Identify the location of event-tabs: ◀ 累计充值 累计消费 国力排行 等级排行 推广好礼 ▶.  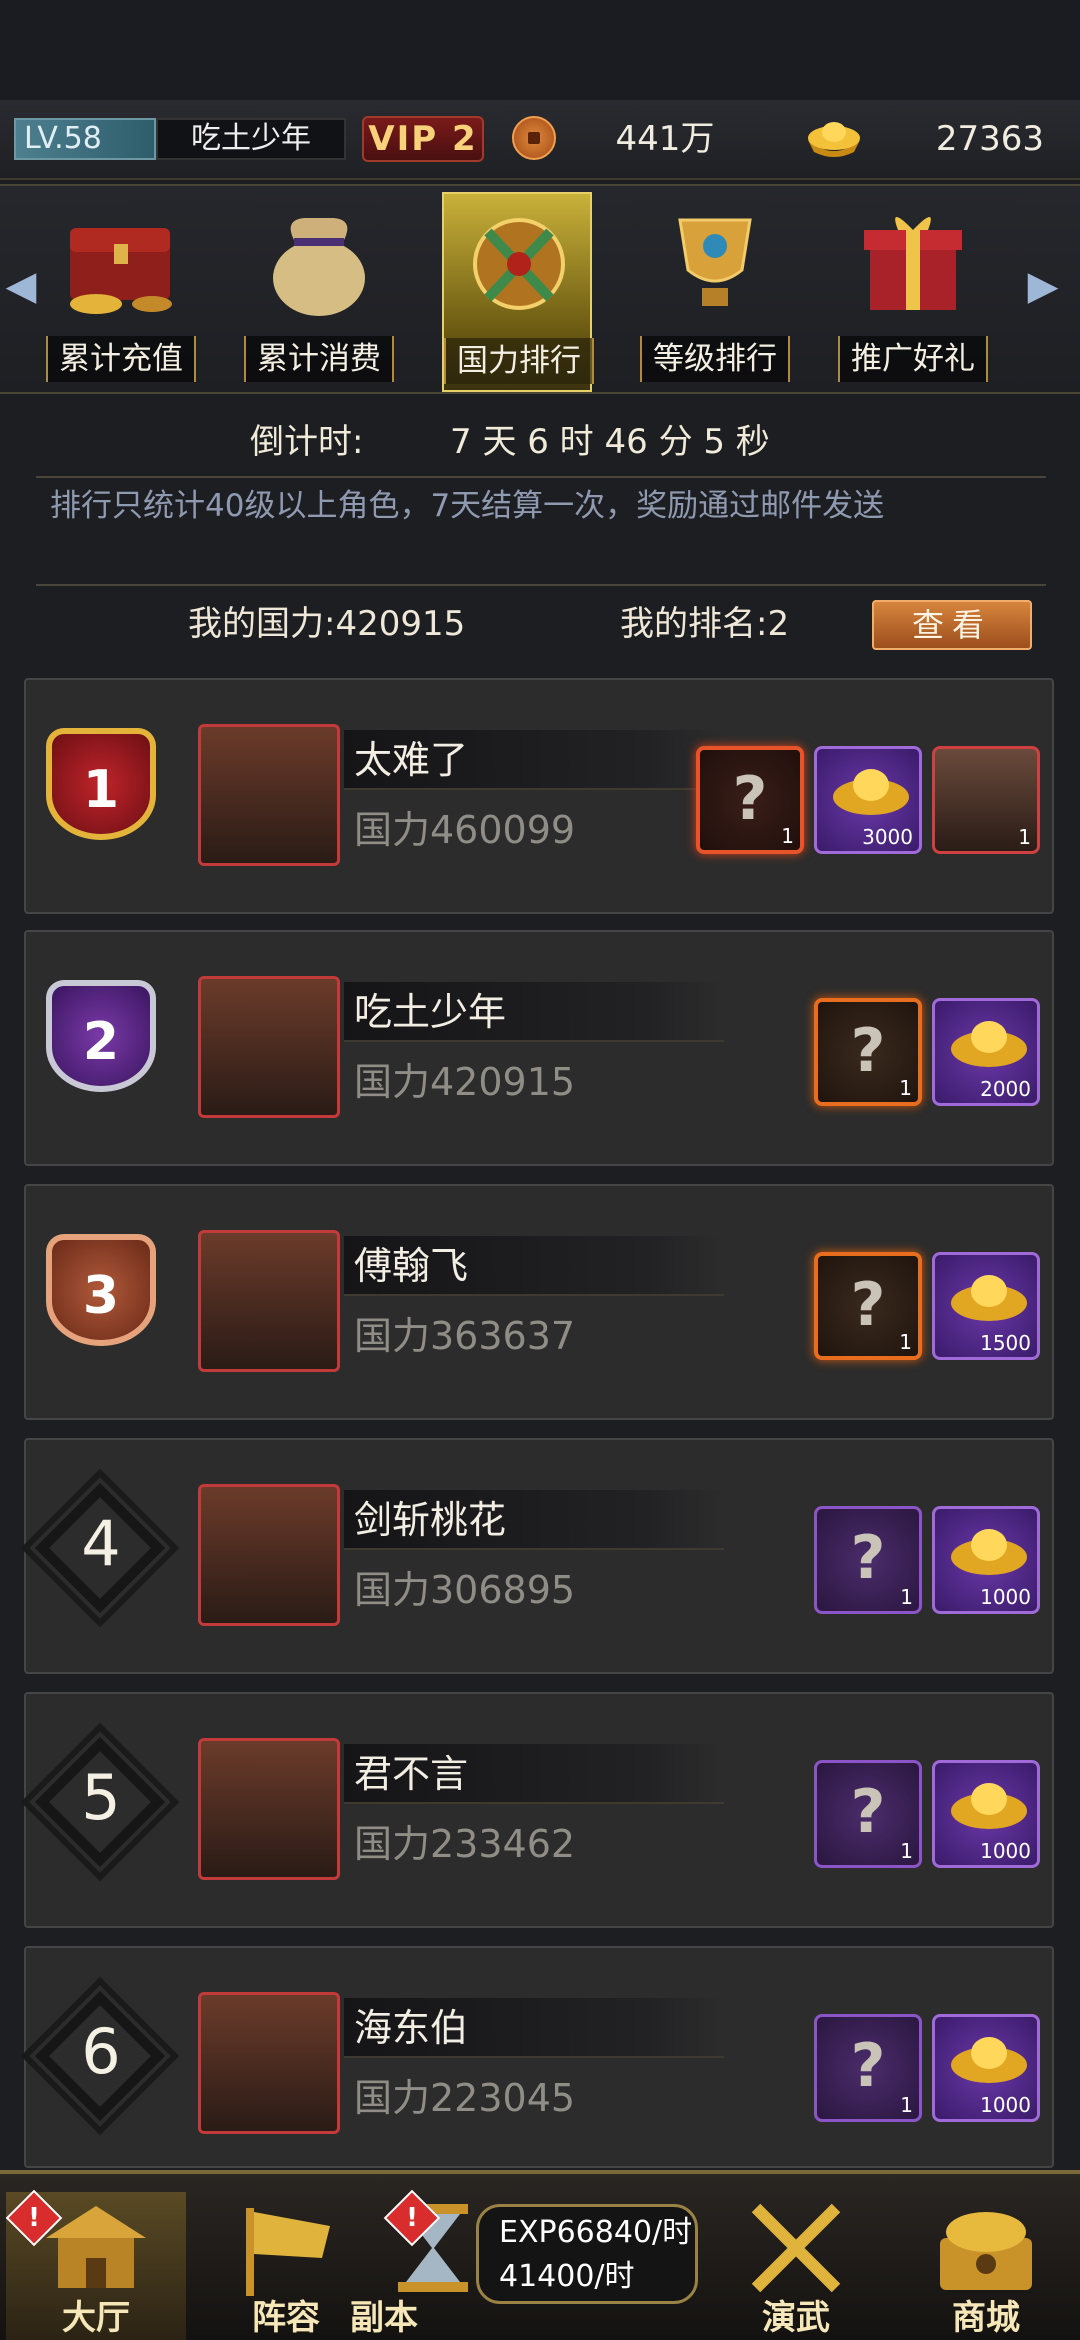
(540, 289).